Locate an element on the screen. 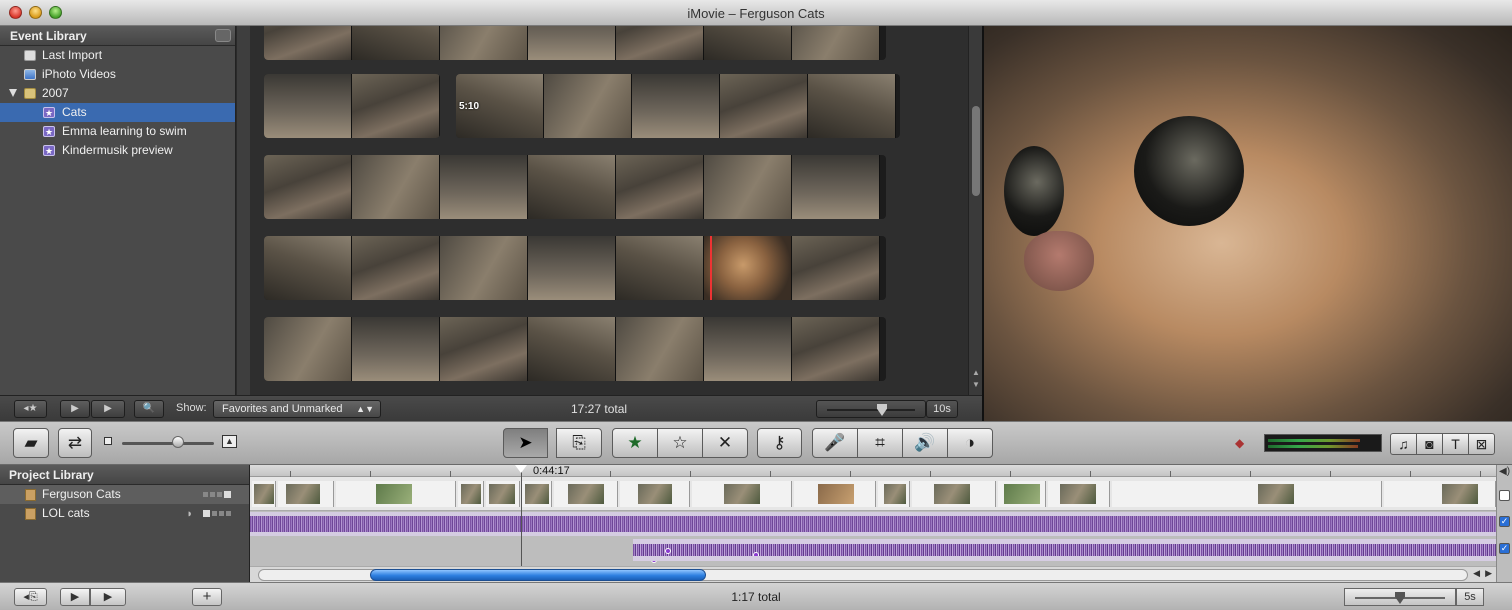  event-item-label: Cats is located at coordinates (74, 112).